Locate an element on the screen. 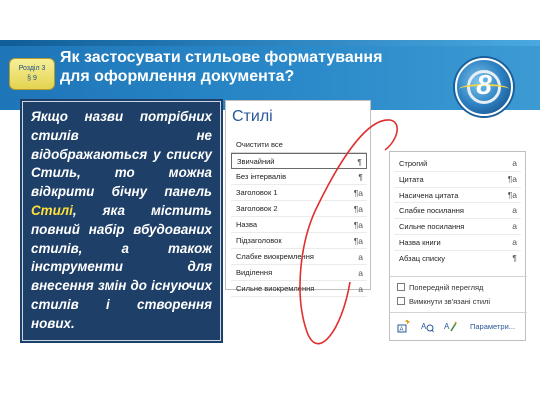 This screenshot has height=405, width=540. style-item-strong: Строгий a is located at coordinates (457, 164).